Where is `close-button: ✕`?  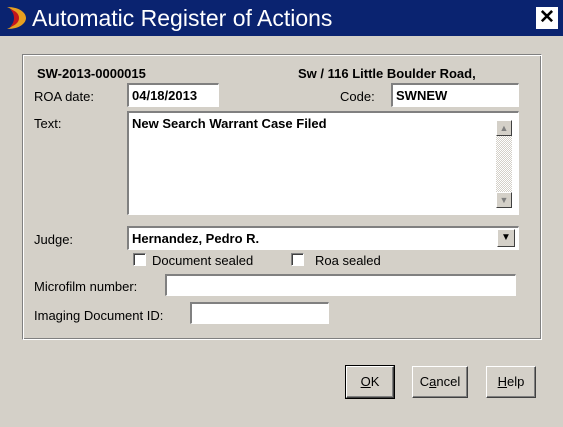
close-button: ✕ is located at coordinates (547, 18).